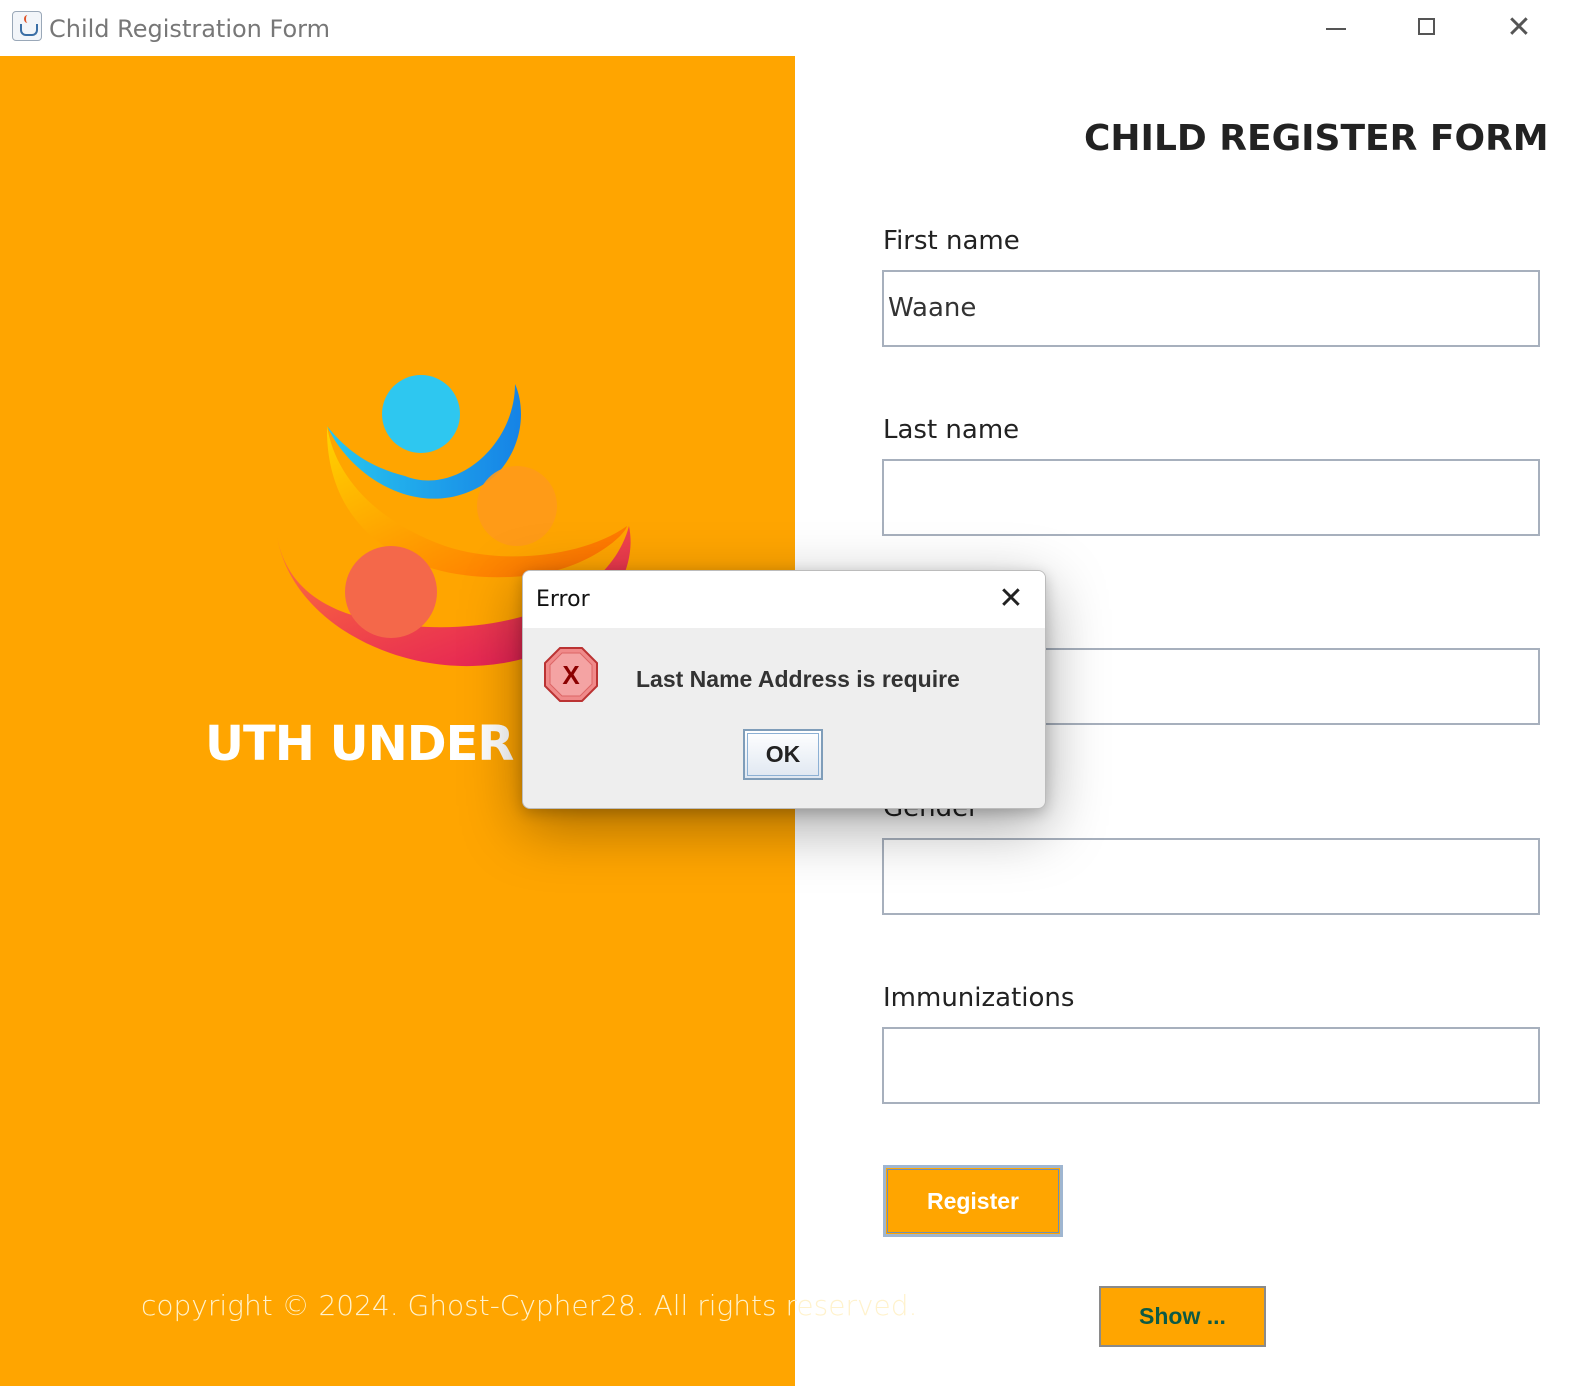 This screenshot has height=1386, width=1576. I want to click on dialog-titlebar: Error ✕, so click(784, 599).